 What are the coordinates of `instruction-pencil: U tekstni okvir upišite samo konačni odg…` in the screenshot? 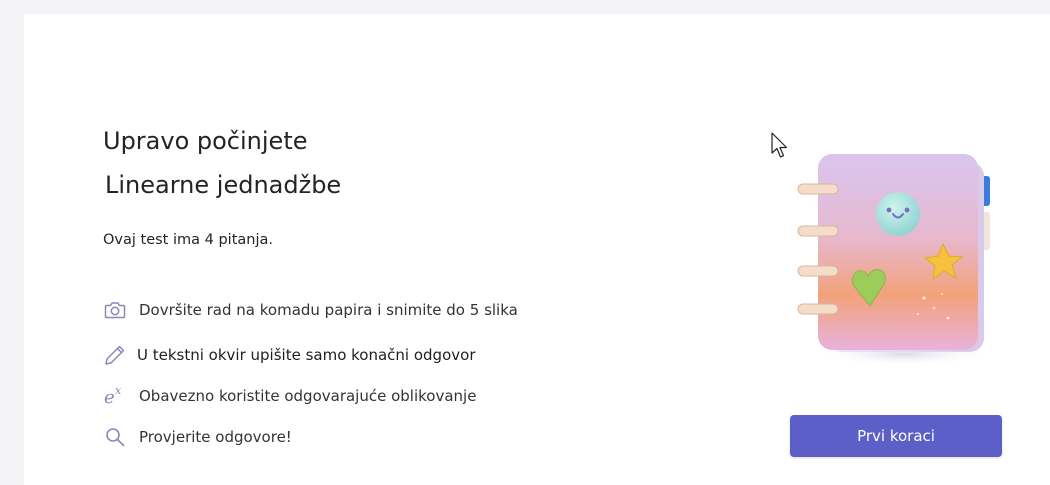 It's located at (288, 355).